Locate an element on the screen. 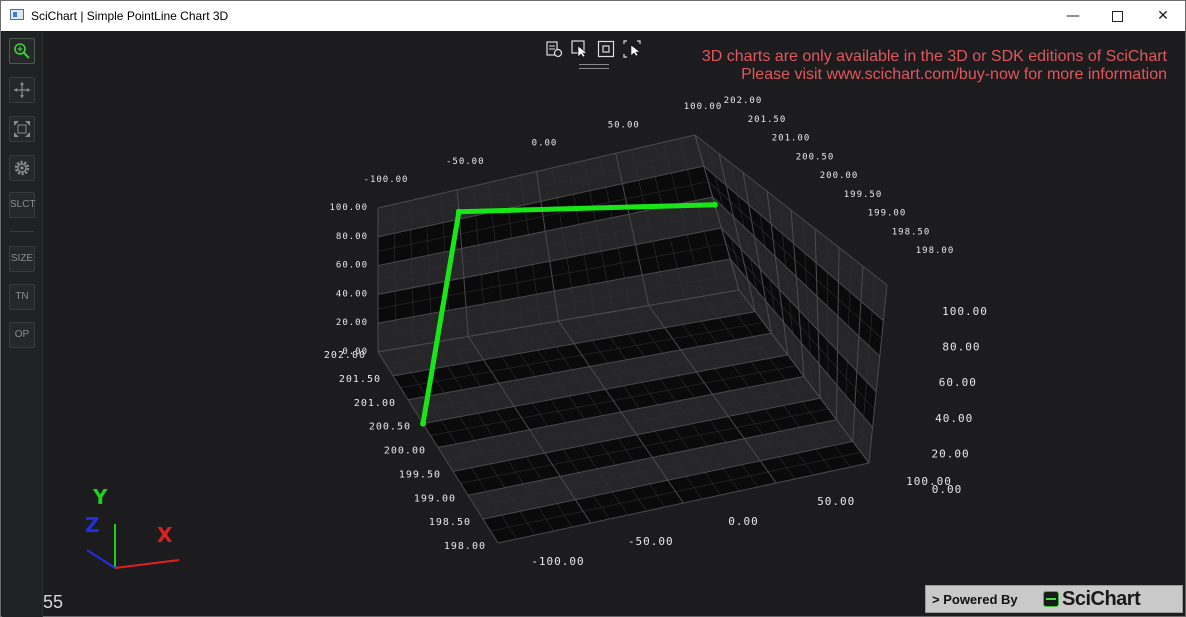  maximize-button is located at coordinates (1117, 16).